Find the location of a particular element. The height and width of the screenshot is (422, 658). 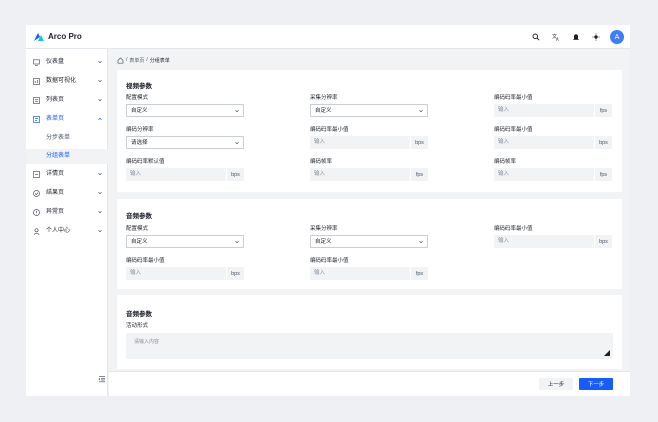

description-title: 音频参数 is located at coordinates (139, 314).